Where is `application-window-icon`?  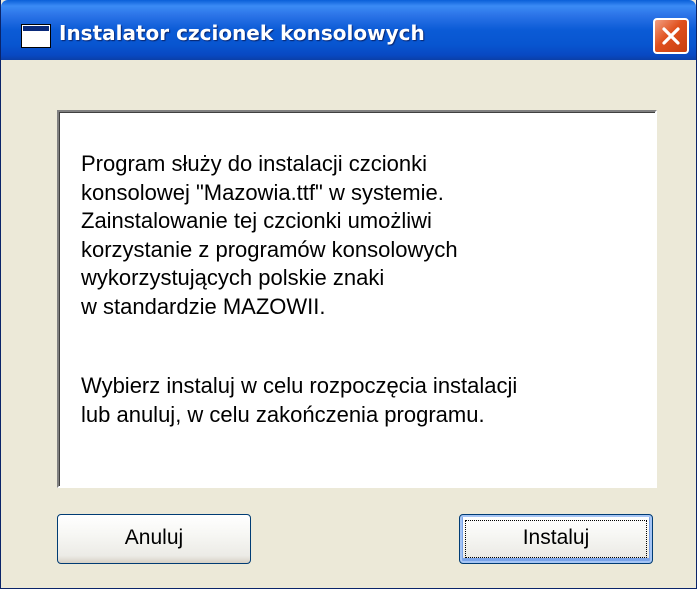
application-window-icon is located at coordinates (36, 36).